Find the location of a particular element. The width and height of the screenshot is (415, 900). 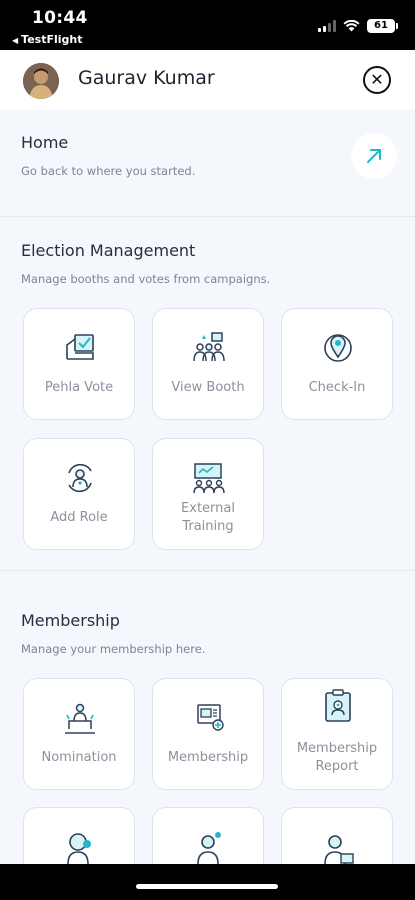

status-indicators: 61 is located at coordinates (358, 26).